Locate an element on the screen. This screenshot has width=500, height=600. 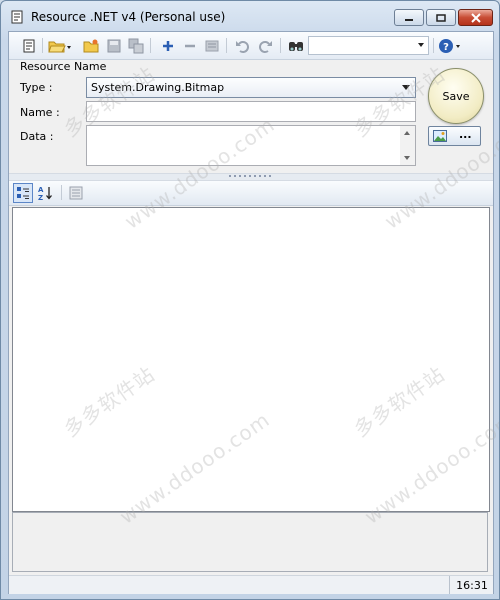
open-icon is located at coordinates (59, 46).